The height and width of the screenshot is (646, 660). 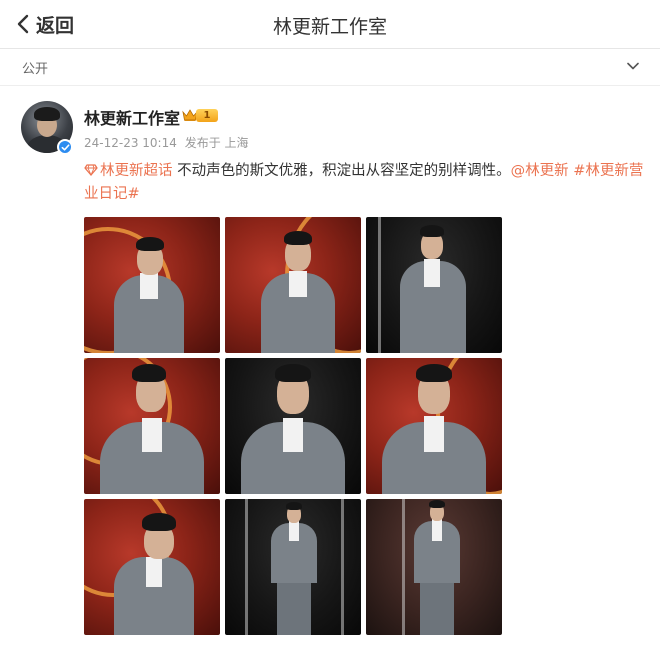 What do you see at coordinates (216, 143) in the screenshot?
I see `post-location: 发布于 上海` at bounding box center [216, 143].